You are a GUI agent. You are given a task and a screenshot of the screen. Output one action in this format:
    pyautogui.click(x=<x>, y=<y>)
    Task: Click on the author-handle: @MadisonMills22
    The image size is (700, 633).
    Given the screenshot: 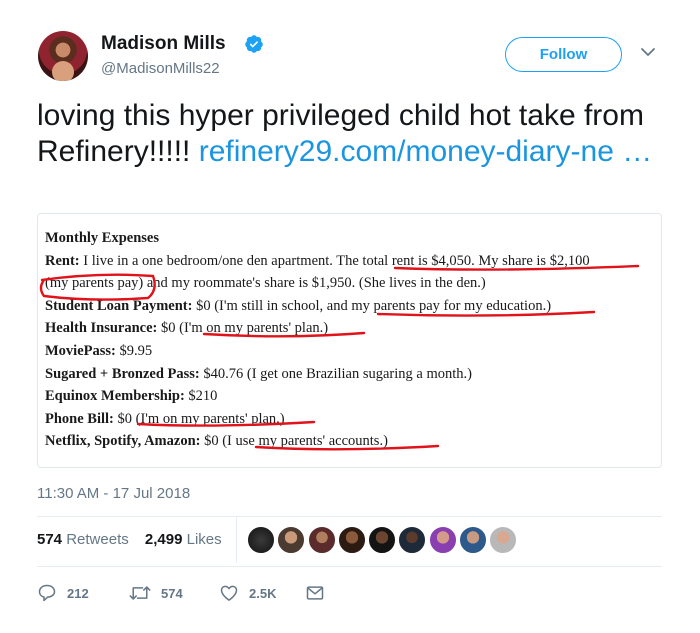 What is the action you would take?
    pyautogui.click(x=160, y=68)
    